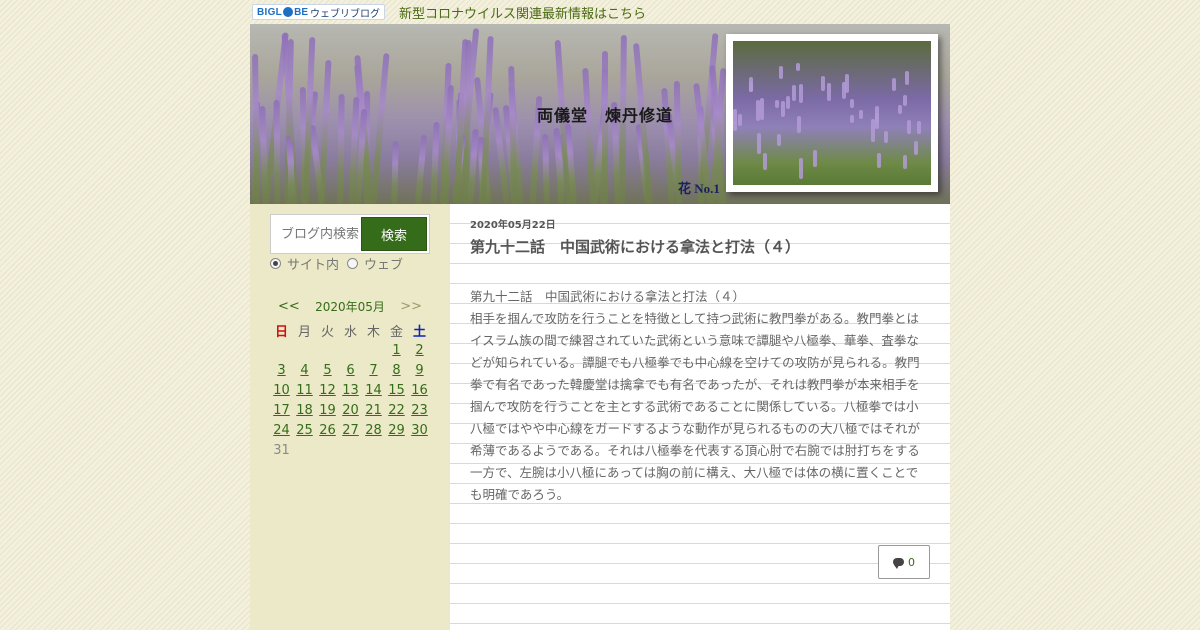 This screenshot has height=630, width=1200. I want to click on calendar-day-link: 3, so click(281, 370).